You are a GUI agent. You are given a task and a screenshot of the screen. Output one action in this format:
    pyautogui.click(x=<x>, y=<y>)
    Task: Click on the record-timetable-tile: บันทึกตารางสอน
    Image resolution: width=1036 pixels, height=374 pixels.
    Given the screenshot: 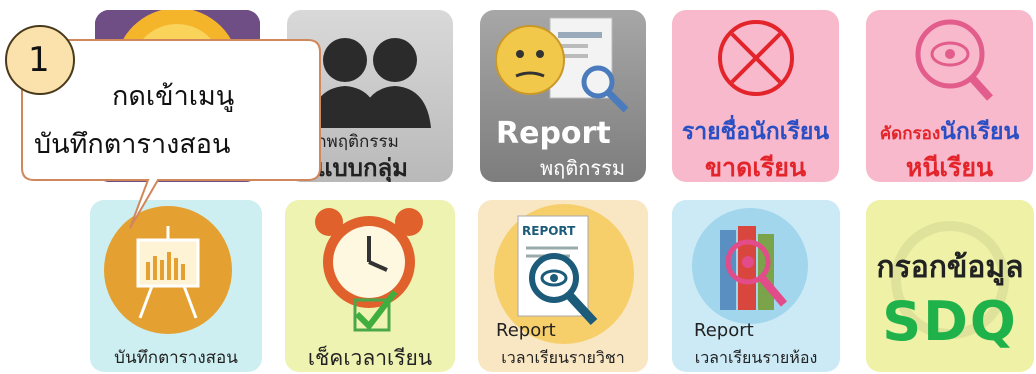 What is the action you would take?
    pyautogui.click(x=176, y=286)
    